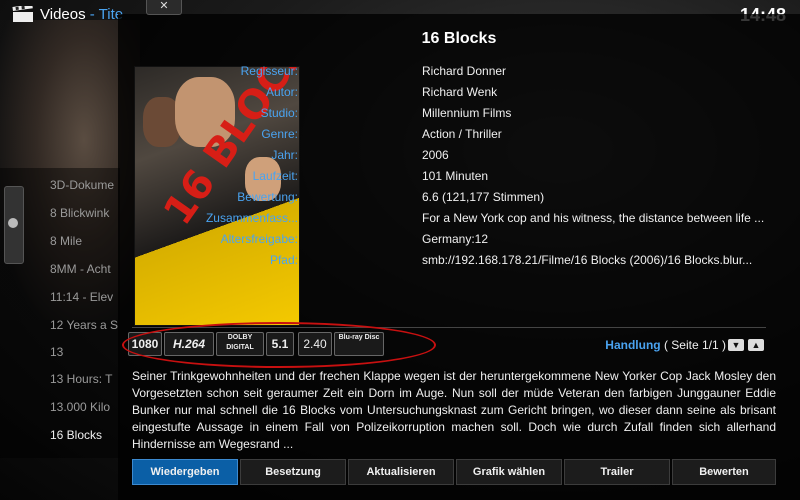 The image size is (800, 500). What do you see at coordinates (79, 213) in the screenshot?
I see `list-item: 8 Blickwink` at bounding box center [79, 213].